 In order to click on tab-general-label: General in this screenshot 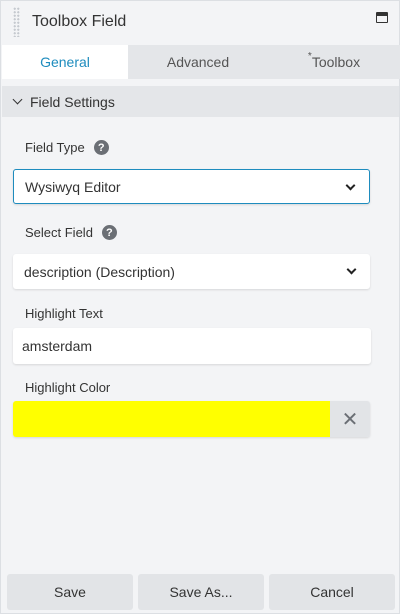, I will do `click(65, 62)`.